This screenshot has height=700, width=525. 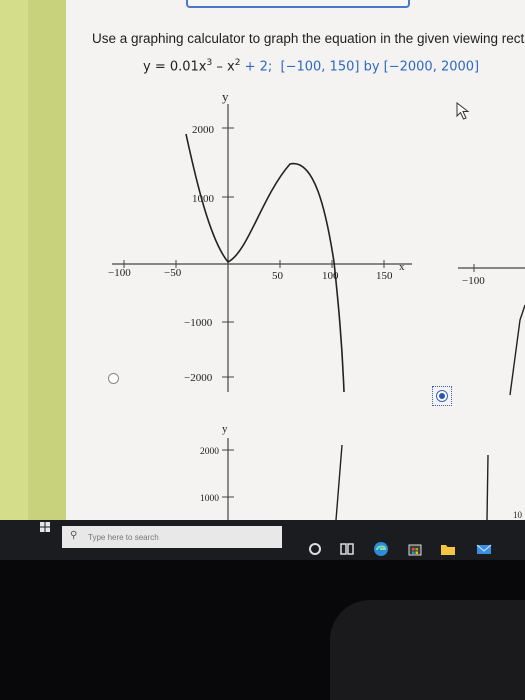 I want to click on radio-dot-icon, so click(x=442, y=396).